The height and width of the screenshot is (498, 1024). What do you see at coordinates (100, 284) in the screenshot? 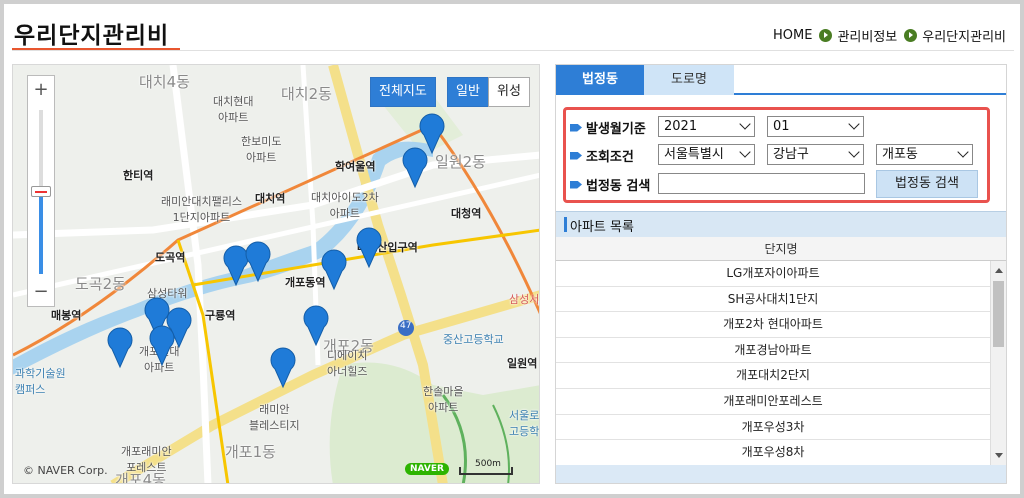
I see `map-label: 도곡2동` at bounding box center [100, 284].